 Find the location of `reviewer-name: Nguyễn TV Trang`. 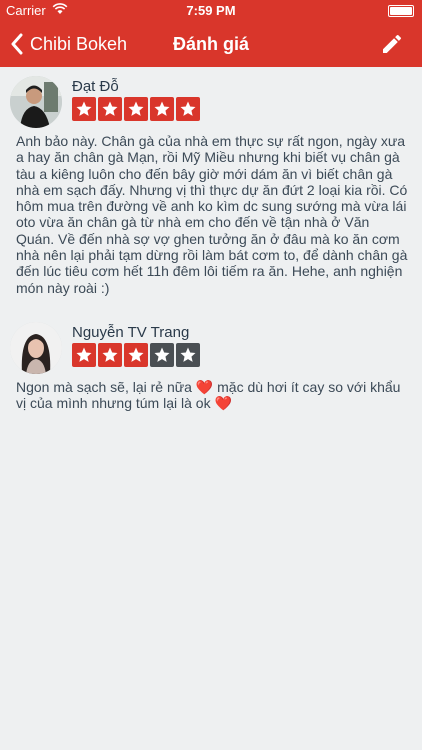

reviewer-name: Nguyễn TV Trang is located at coordinates (131, 332).